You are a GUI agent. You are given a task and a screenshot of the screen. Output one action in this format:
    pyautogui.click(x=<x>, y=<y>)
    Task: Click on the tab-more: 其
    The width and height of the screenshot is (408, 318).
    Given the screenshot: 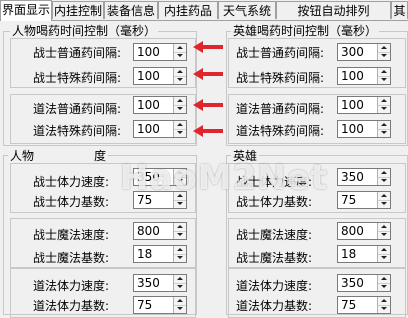 What is the action you would take?
    pyautogui.click(x=399, y=10)
    